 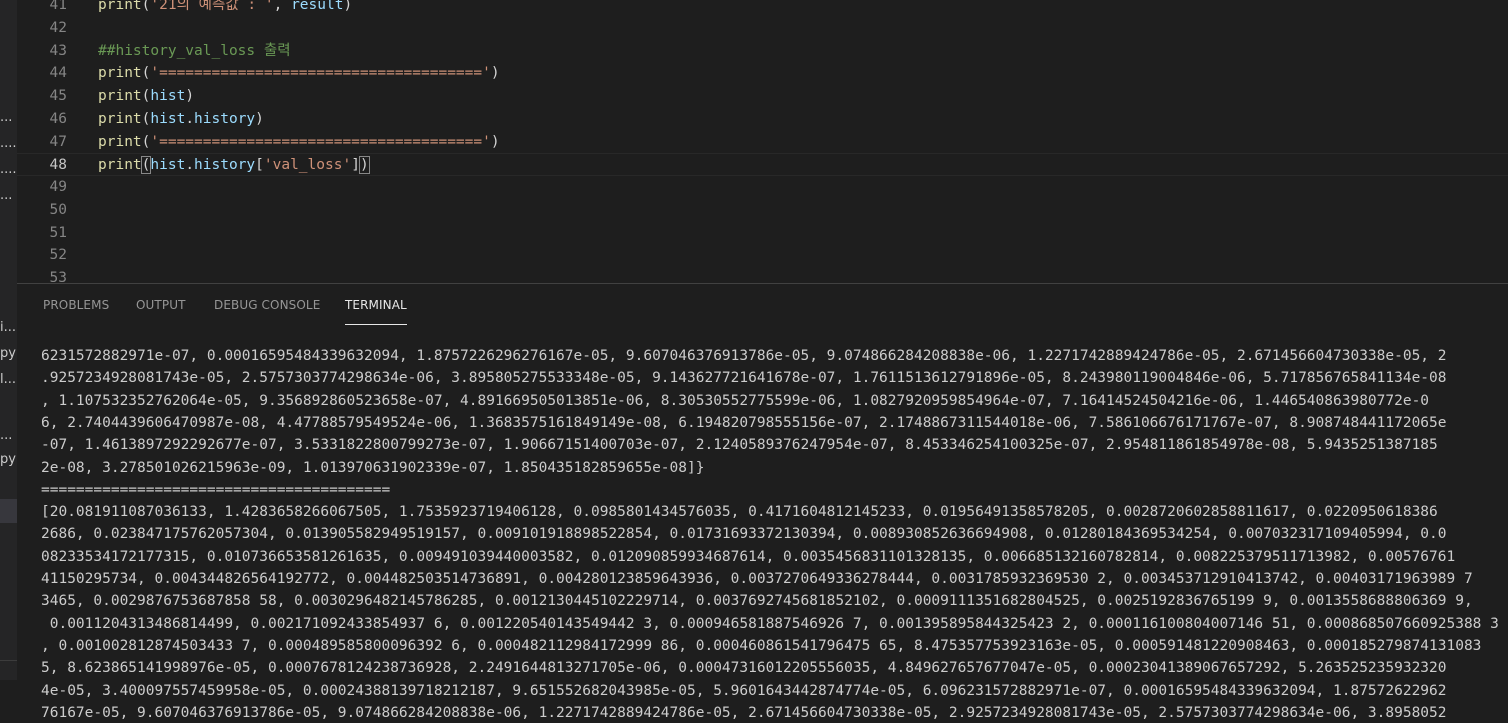 What do you see at coordinates (355, 165) in the screenshot?
I see `code-token: ]` at bounding box center [355, 165].